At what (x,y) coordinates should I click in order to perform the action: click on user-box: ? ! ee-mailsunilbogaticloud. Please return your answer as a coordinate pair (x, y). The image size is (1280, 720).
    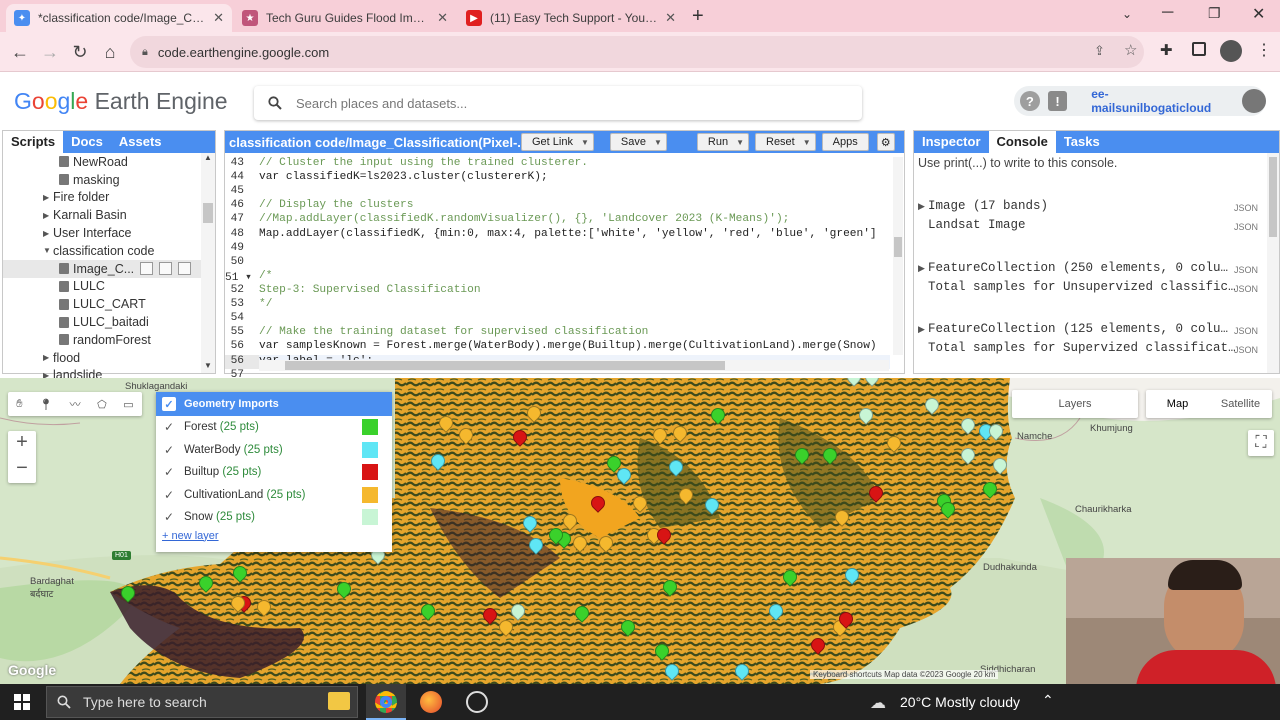
    Looking at the image, I should click on (1140, 101).